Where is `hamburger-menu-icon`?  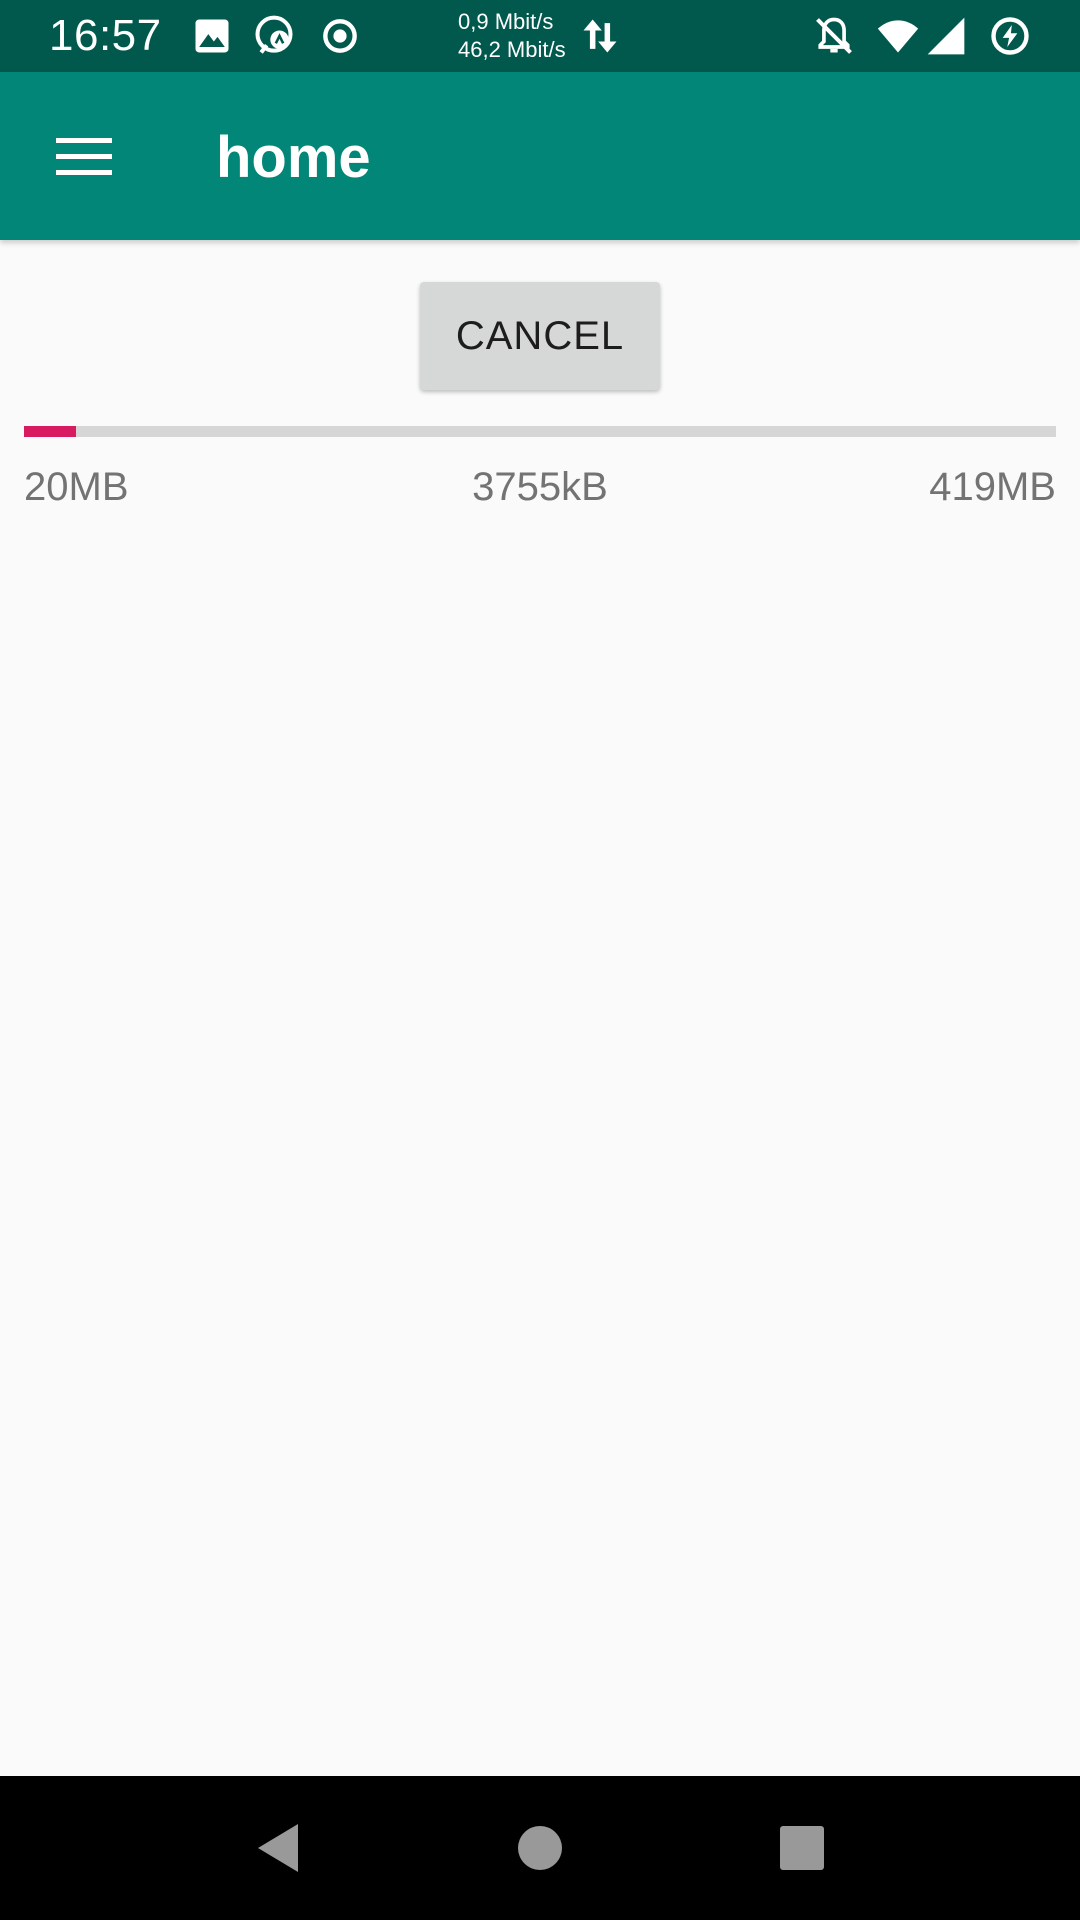 hamburger-menu-icon is located at coordinates (84, 156).